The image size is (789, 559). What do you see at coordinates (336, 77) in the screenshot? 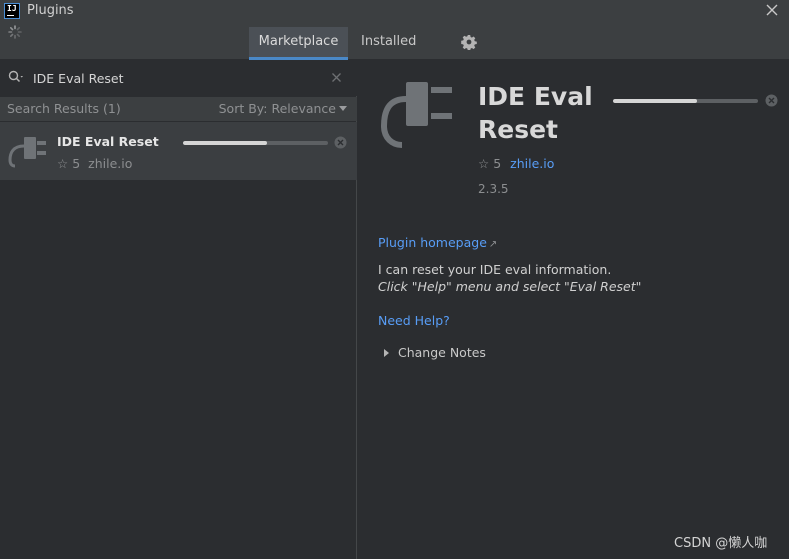
I see `clear-search-icon` at bounding box center [336, 77].